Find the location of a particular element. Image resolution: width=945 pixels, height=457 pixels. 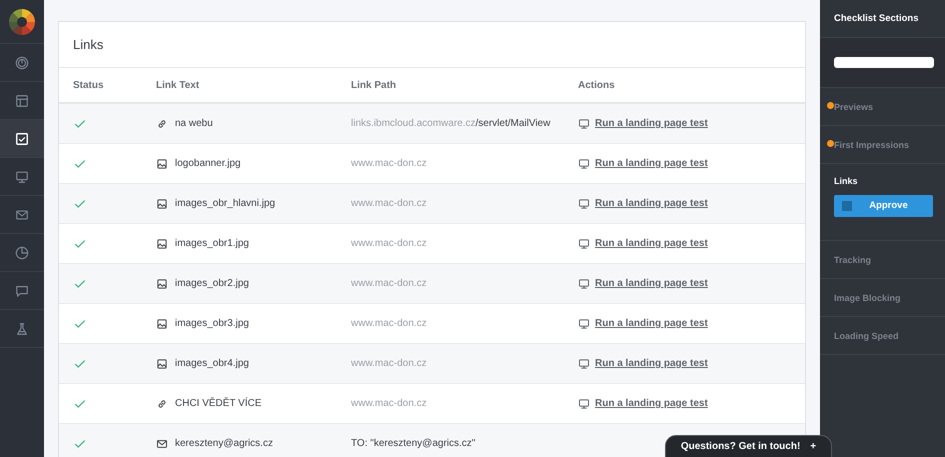

link-text: CHCI VĚDĚT VÍCE is located at coordinates (218, 403).